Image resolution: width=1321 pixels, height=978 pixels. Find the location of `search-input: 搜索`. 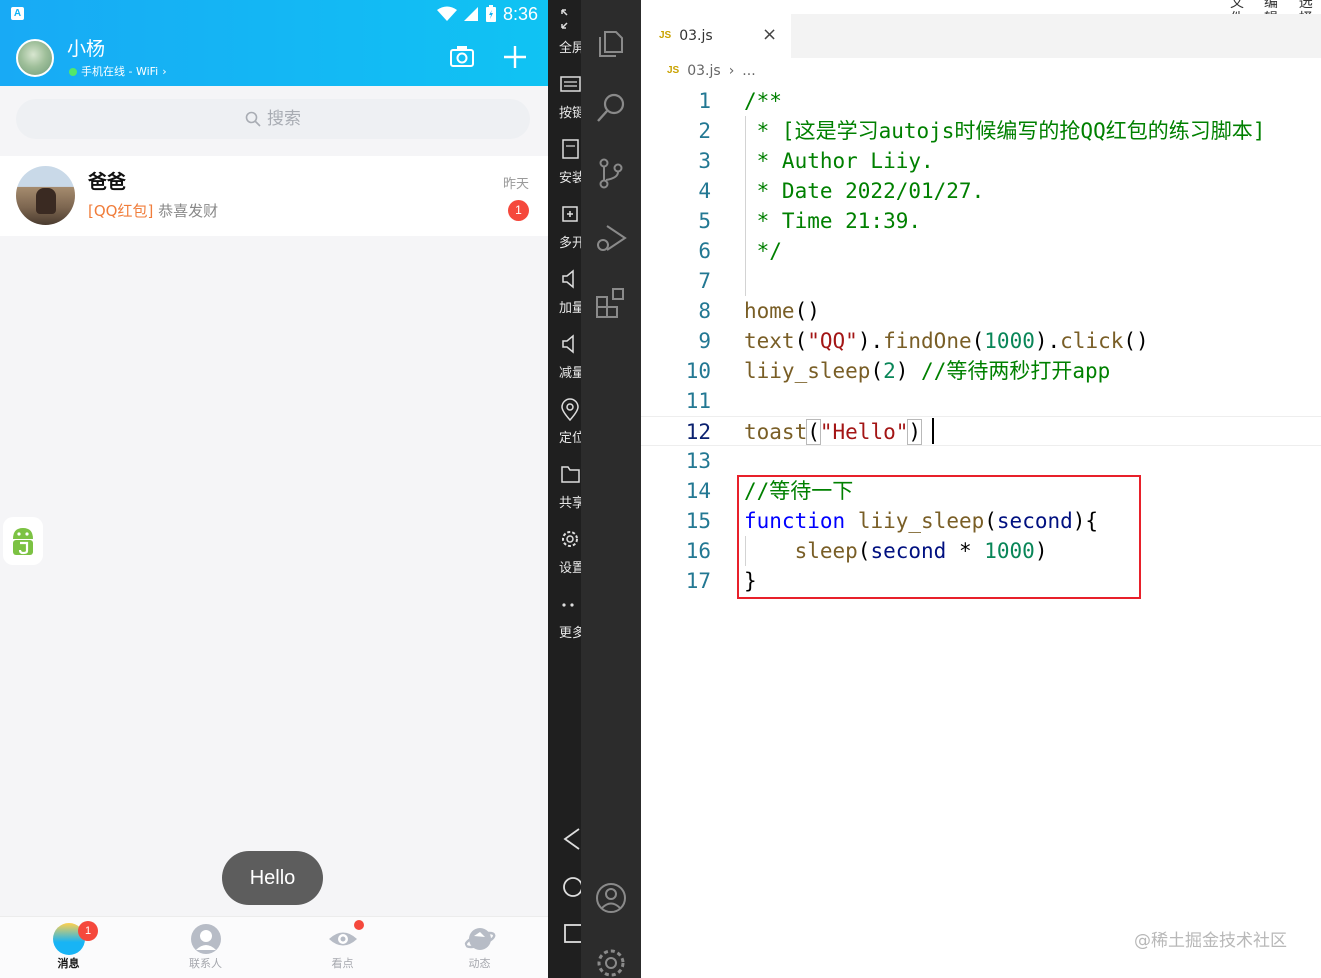

search-input: 搜索 is located at coordinates (273, 119).